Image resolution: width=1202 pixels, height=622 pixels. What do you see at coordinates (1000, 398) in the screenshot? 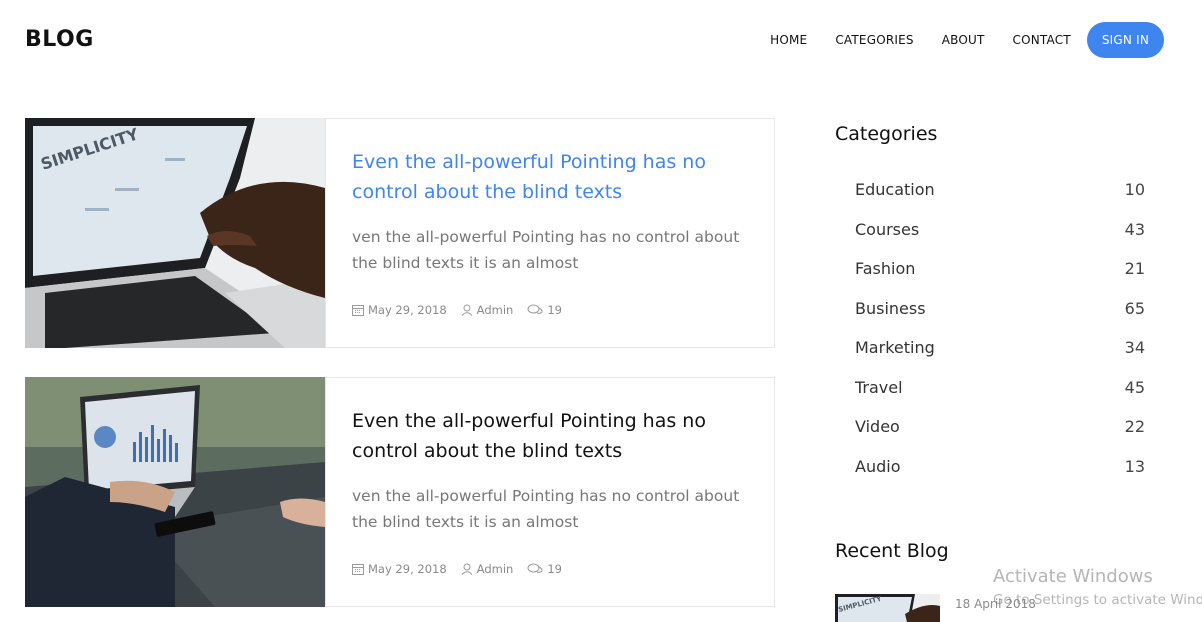
I see `category-item: Travel 45` at bounding box center [1000, 398].